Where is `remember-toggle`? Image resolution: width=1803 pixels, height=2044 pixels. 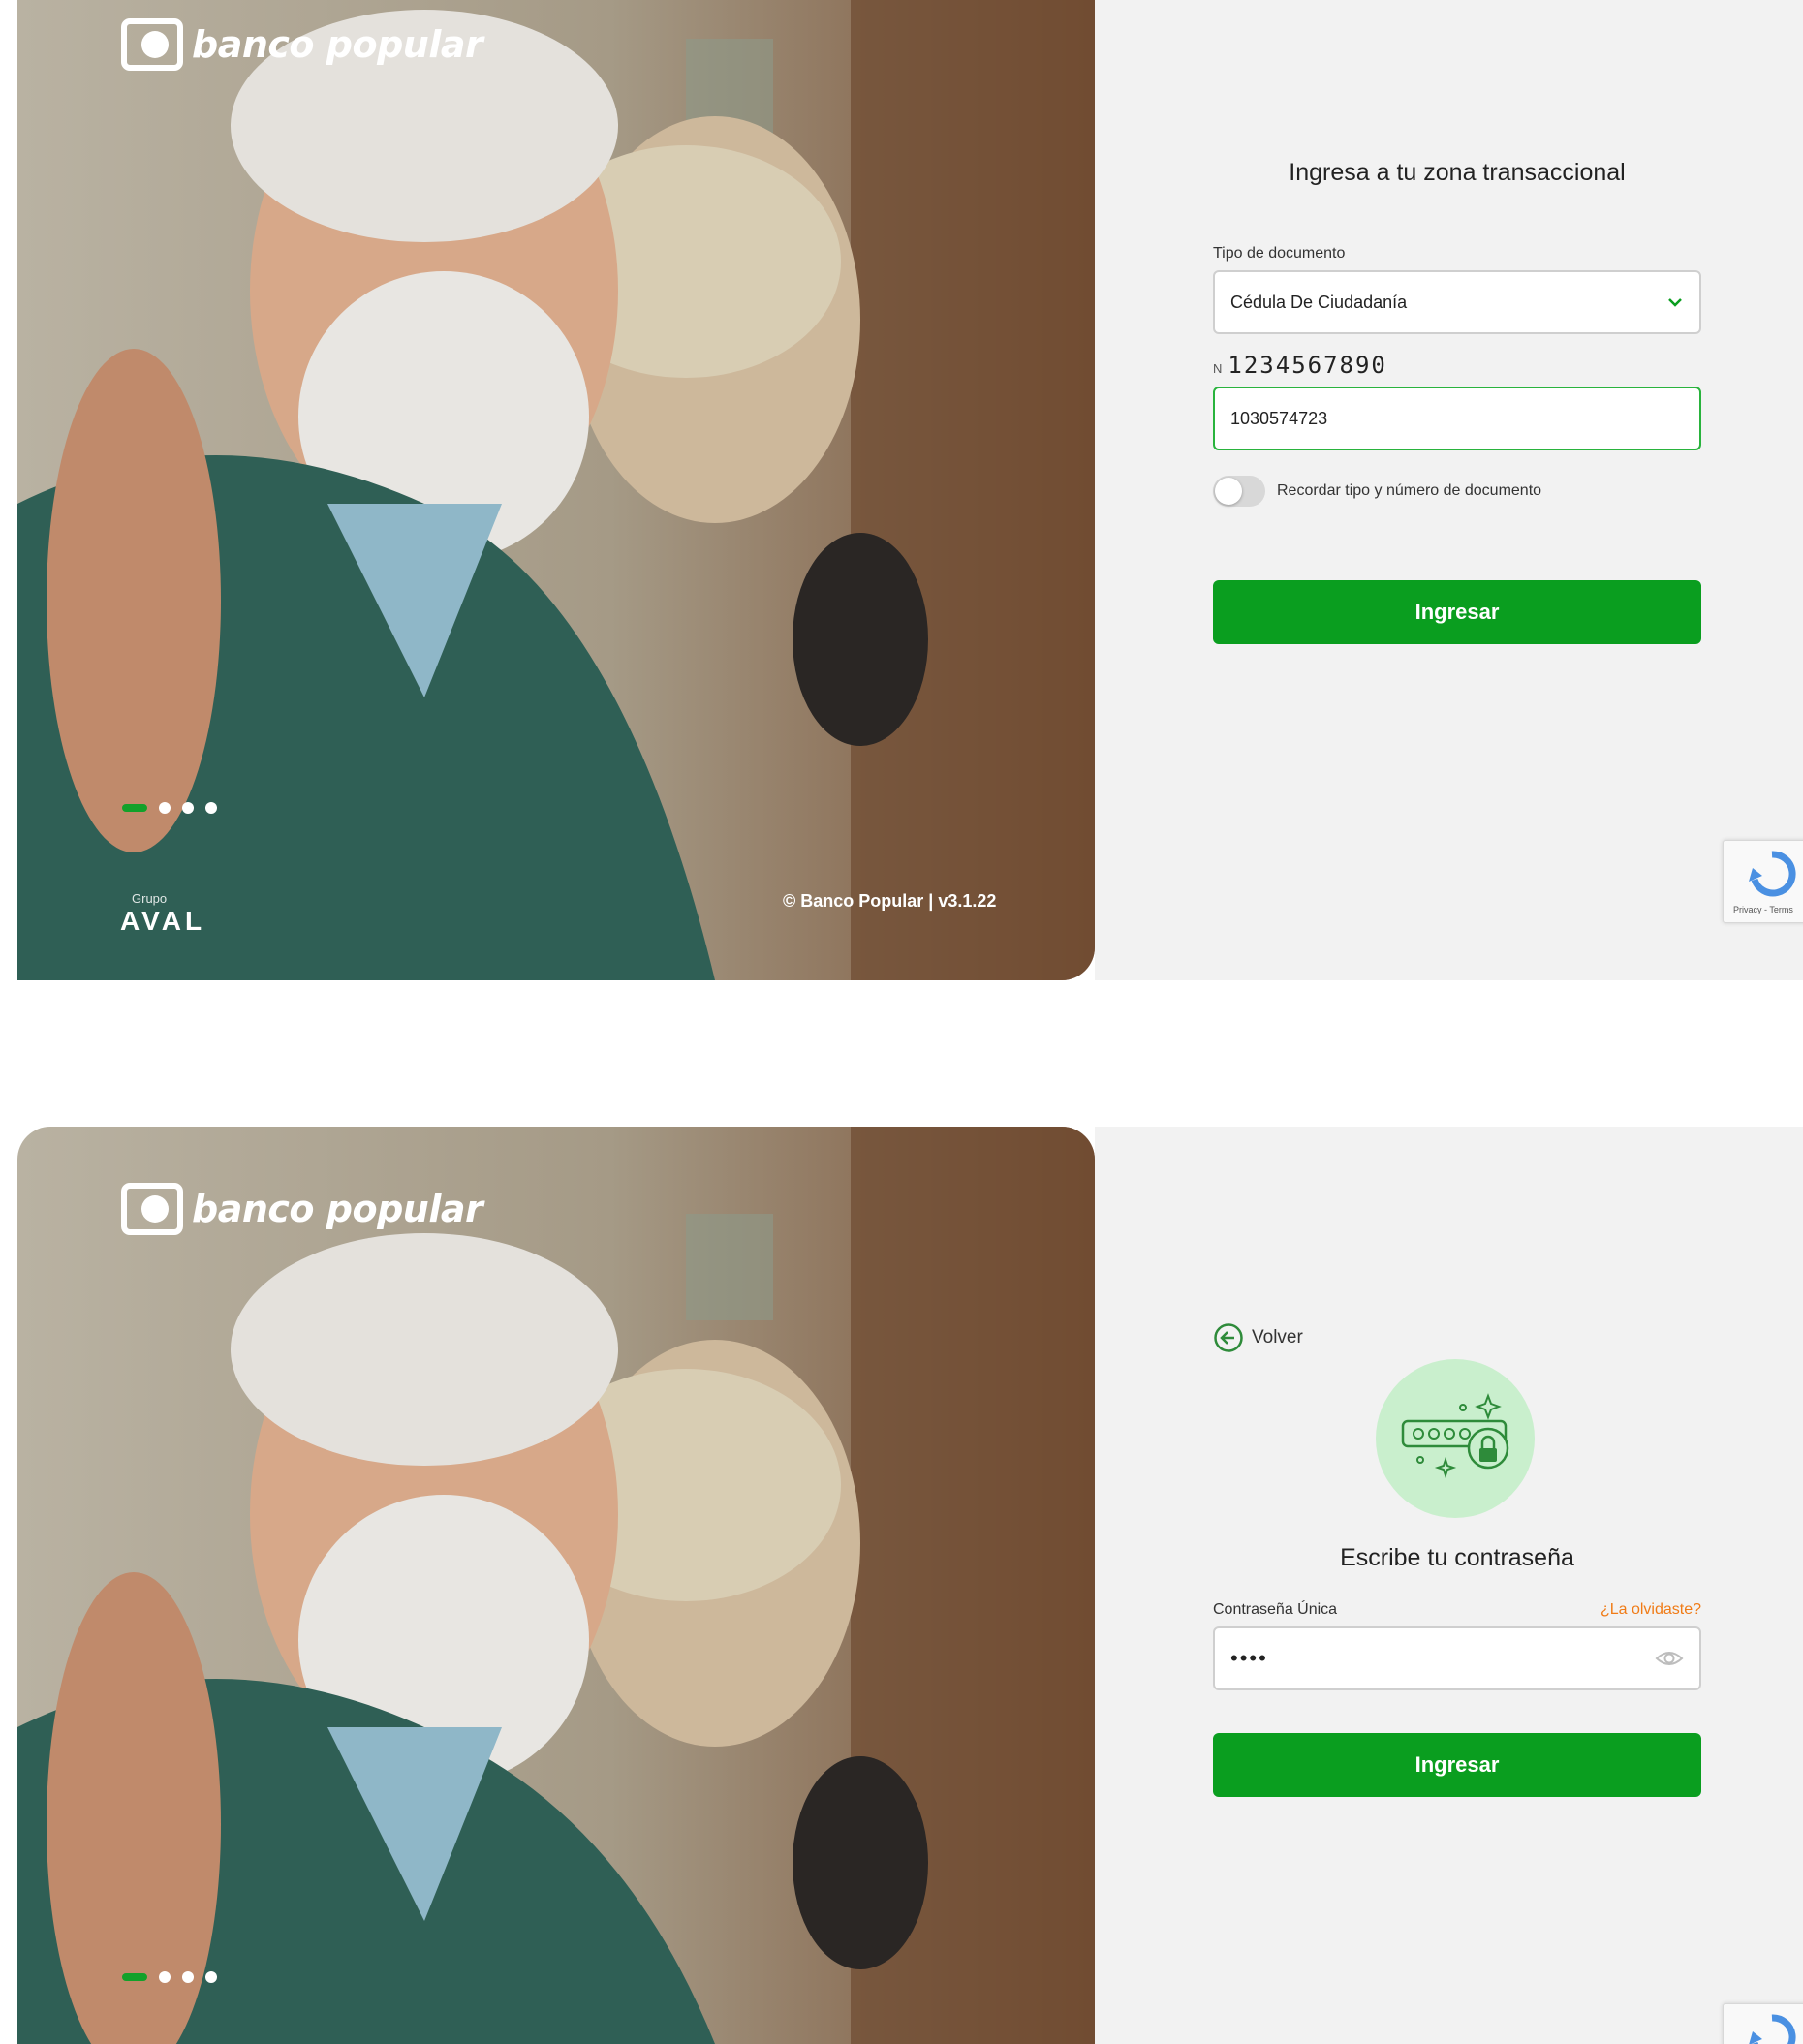 remember-toggle is located at coordinates (1239, 491).